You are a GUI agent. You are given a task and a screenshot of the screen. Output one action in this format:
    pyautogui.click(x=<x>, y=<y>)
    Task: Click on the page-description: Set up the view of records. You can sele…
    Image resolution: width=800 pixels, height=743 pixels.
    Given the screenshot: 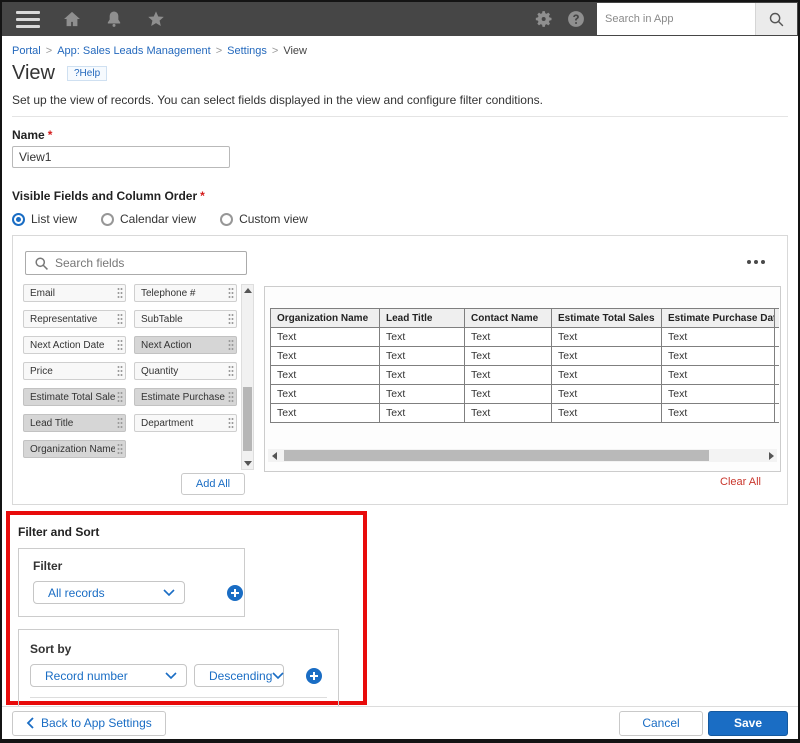 What is the action you would take?
    pyautogui.click(x=277, y=100)
    